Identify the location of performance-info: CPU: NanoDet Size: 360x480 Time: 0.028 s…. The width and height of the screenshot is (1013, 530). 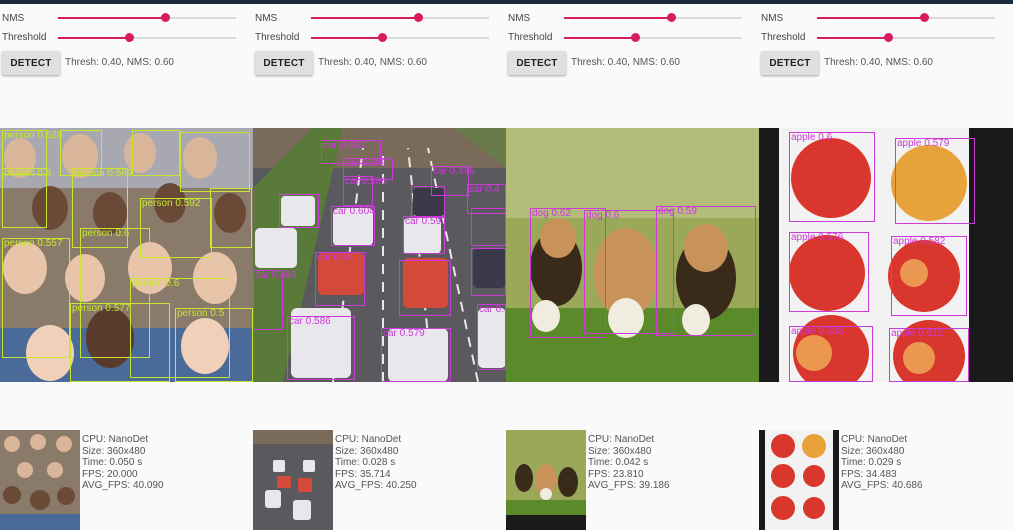
(376, 463).